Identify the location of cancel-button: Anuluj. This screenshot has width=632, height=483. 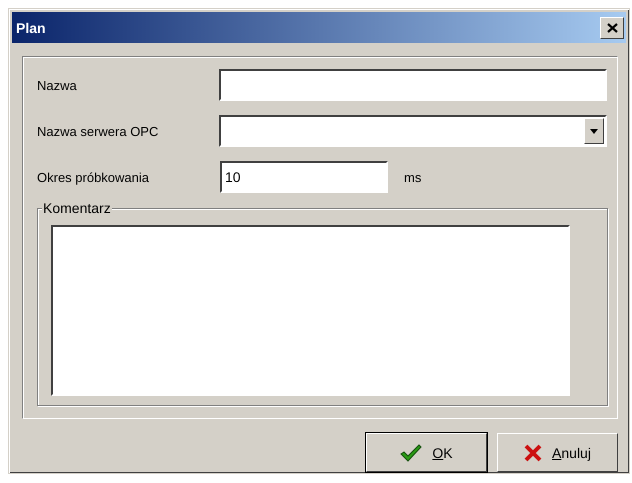
(557, 452).